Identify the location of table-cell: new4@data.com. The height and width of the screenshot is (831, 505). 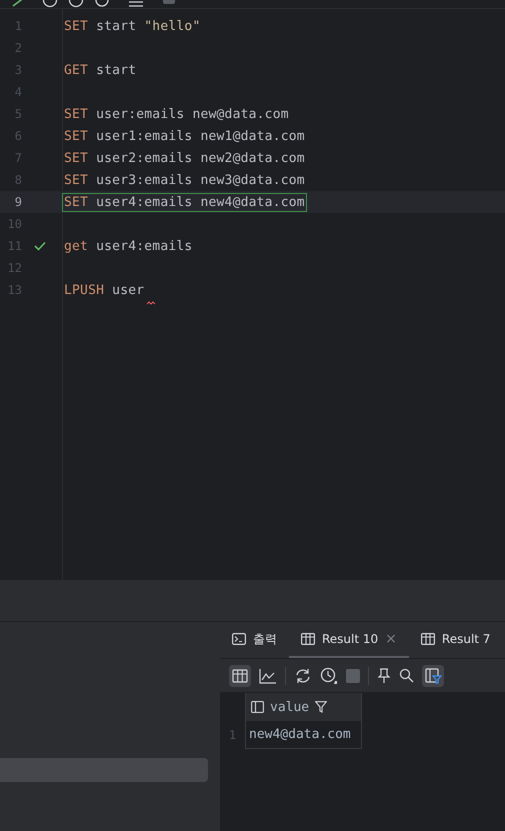
(304, 735).